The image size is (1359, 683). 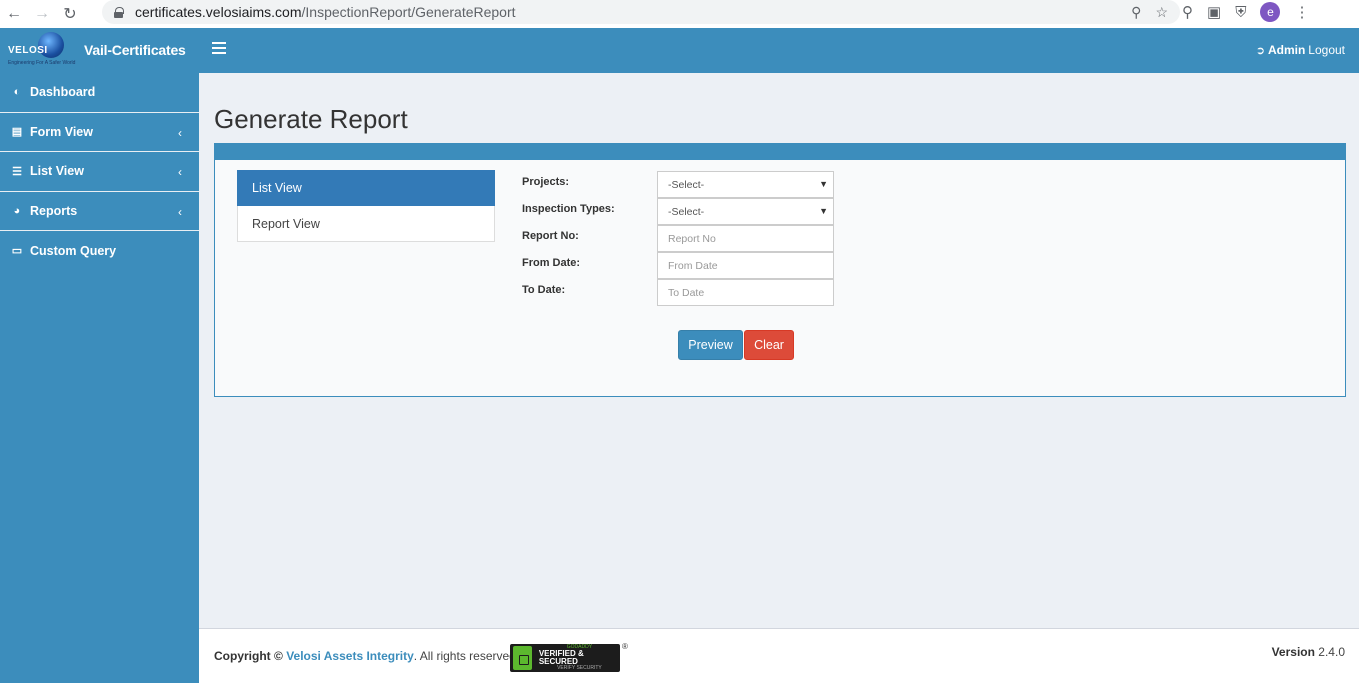 I want to click on logo-word: VELOSI, so click(x=28, y=50).